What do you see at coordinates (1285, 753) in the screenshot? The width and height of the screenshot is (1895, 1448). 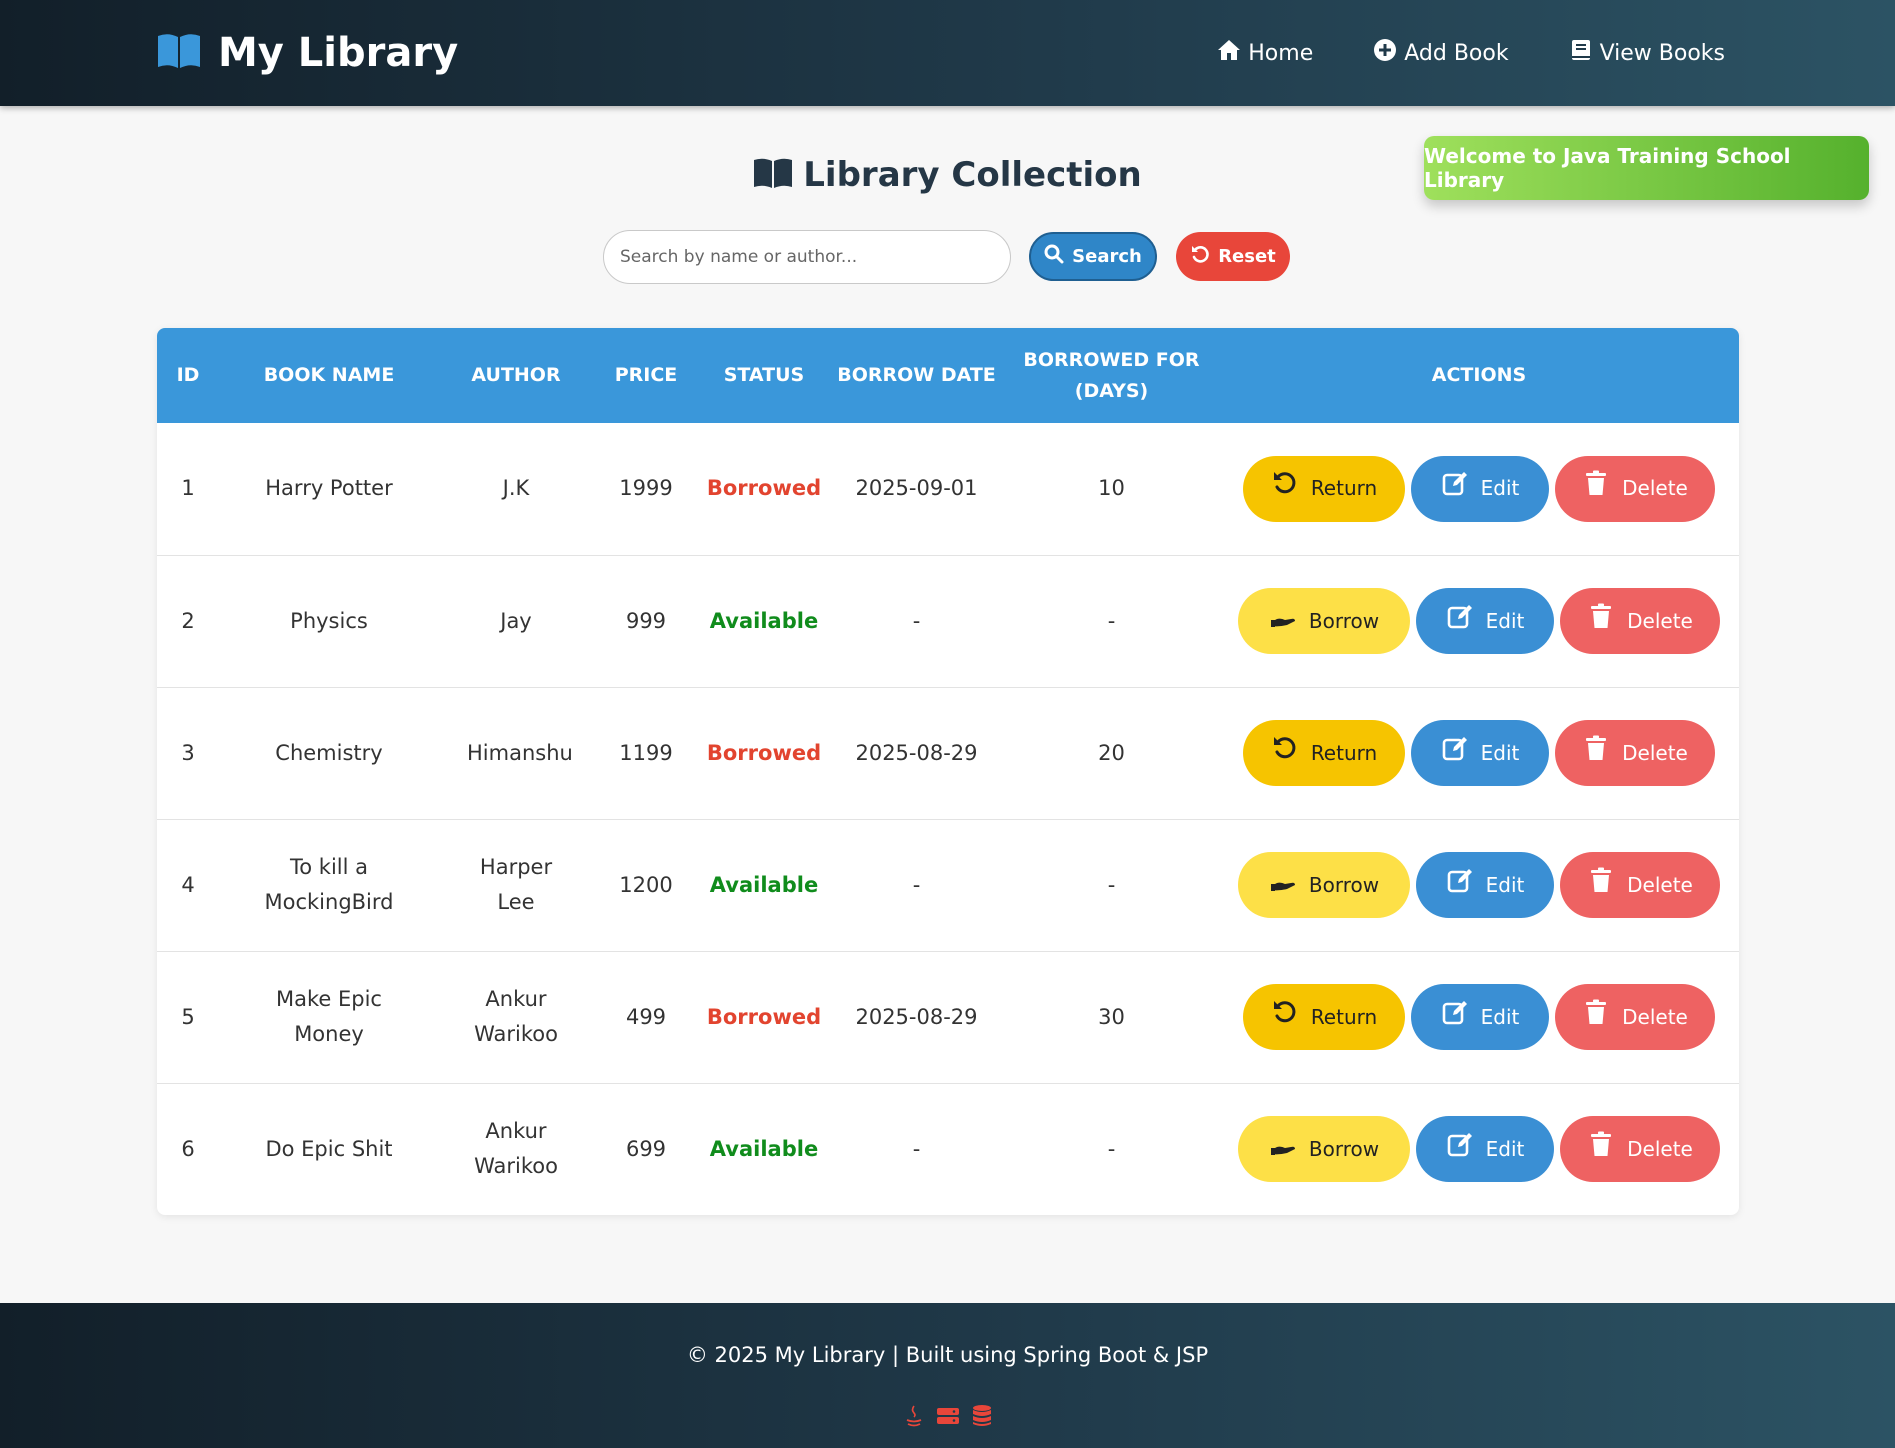 I see `rotate-left-icon` at bounding box center [1285, 753].